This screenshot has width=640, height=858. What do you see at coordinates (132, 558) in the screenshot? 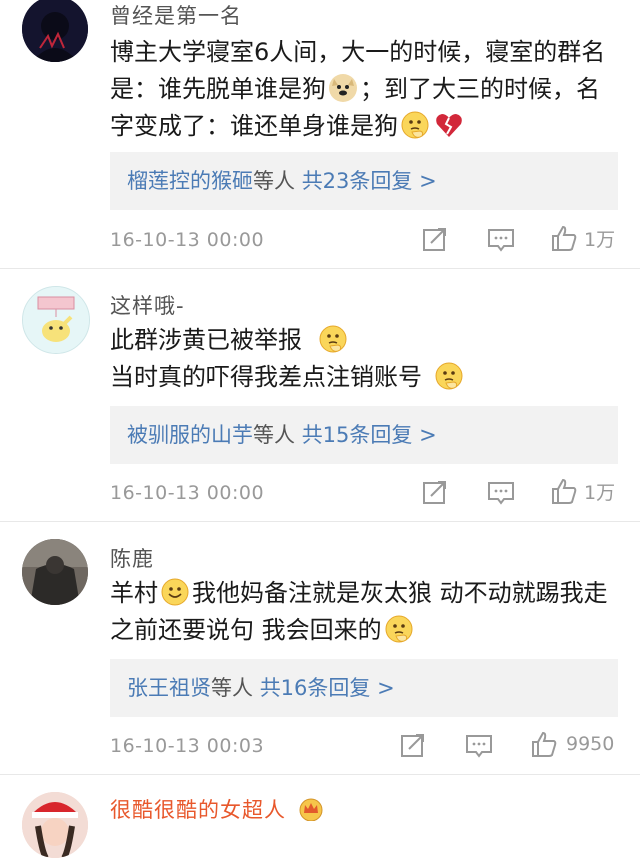
I see `username: 陈鹿` at bounding box center [132, 558].